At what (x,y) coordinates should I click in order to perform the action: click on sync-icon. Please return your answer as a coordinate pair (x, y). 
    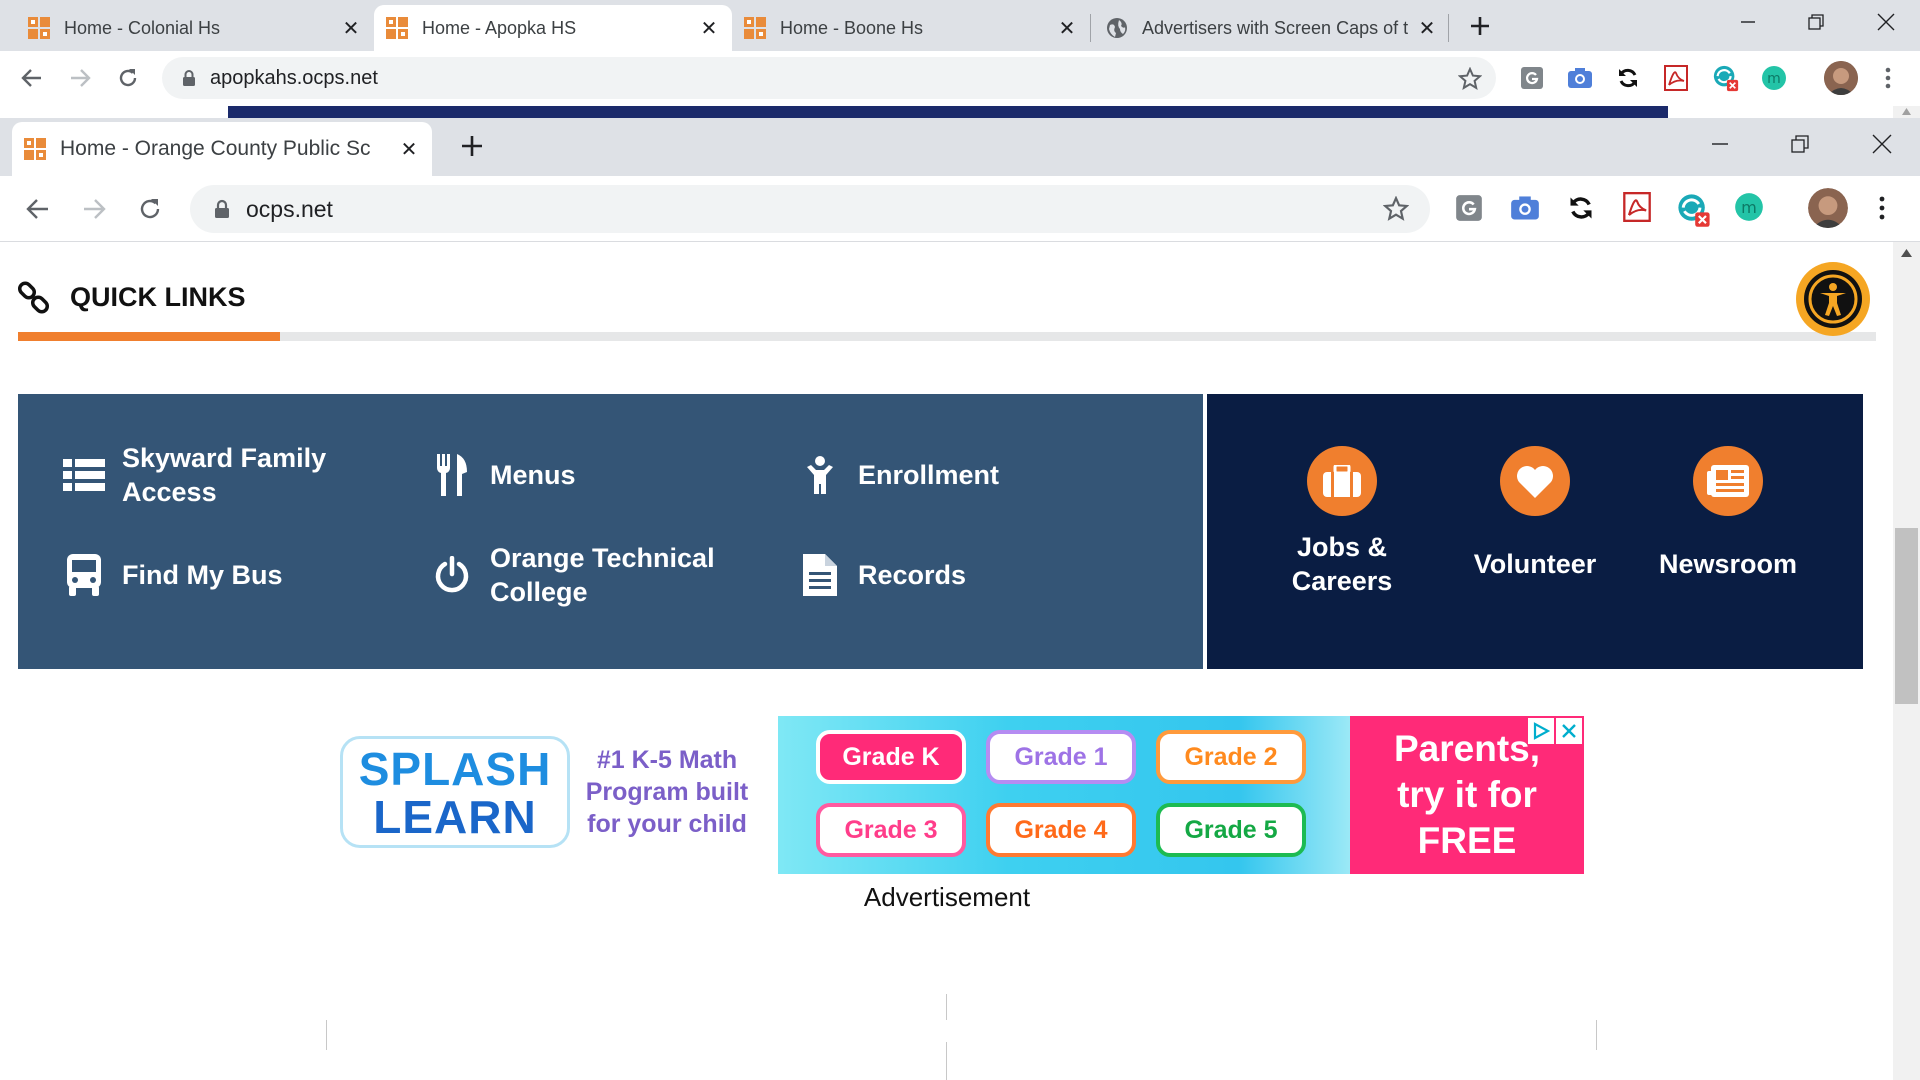
    Looking at the image, I should click on (1581, 208).